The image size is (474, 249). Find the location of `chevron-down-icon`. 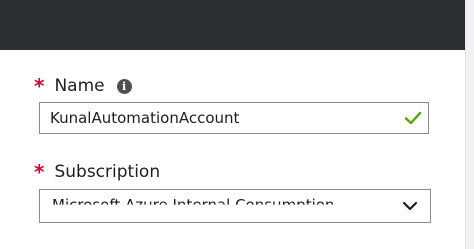

chevron-down-icon is located at coordinates (410, 206).